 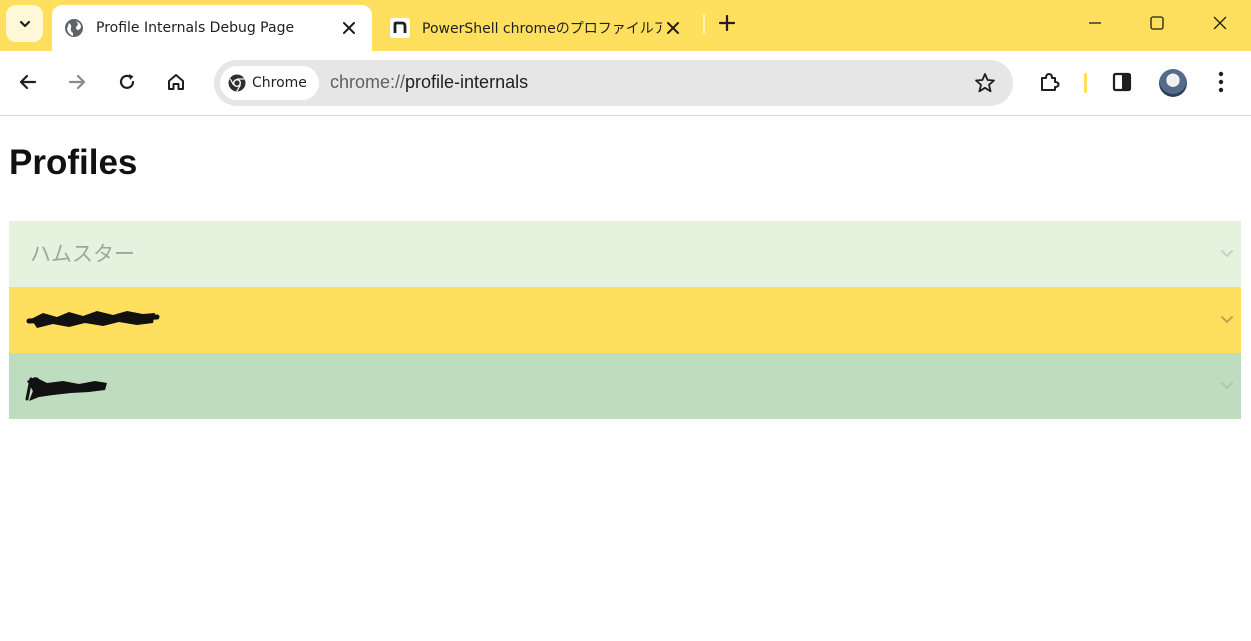 I want to click on maximize-icon, so click(x=1157, y=23).